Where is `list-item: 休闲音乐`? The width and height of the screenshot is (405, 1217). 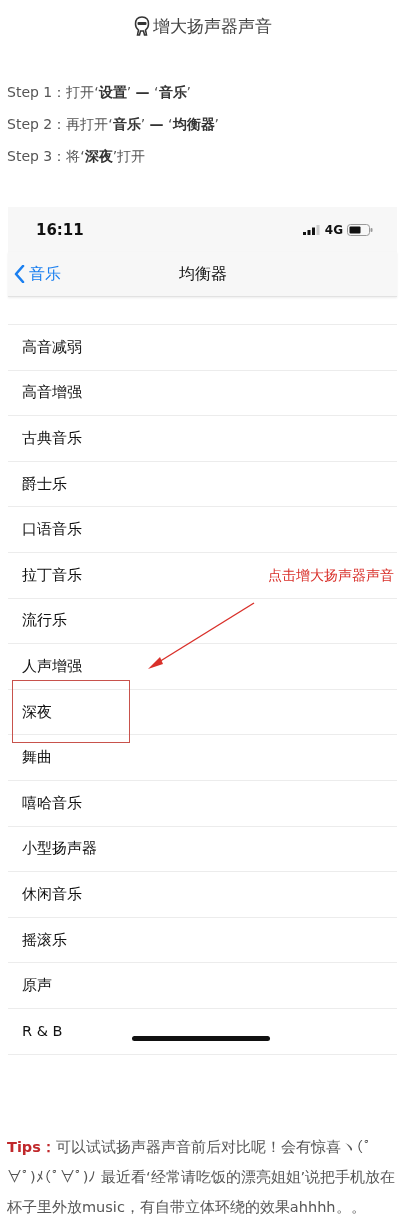 list-item: 休闲音乐 is located at coordinates (52, 894).